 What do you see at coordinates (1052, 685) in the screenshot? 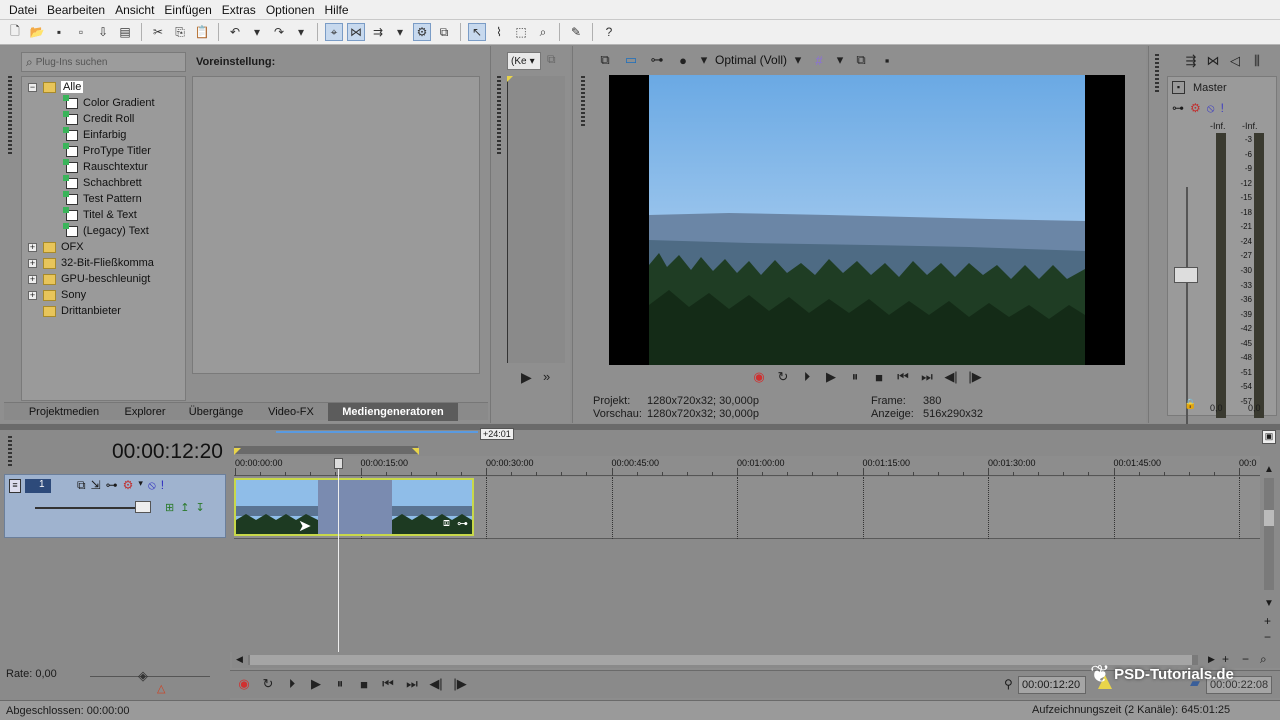
I see `cursor-time-field: 00:00:12:20` at bounding box center [1052, 685].